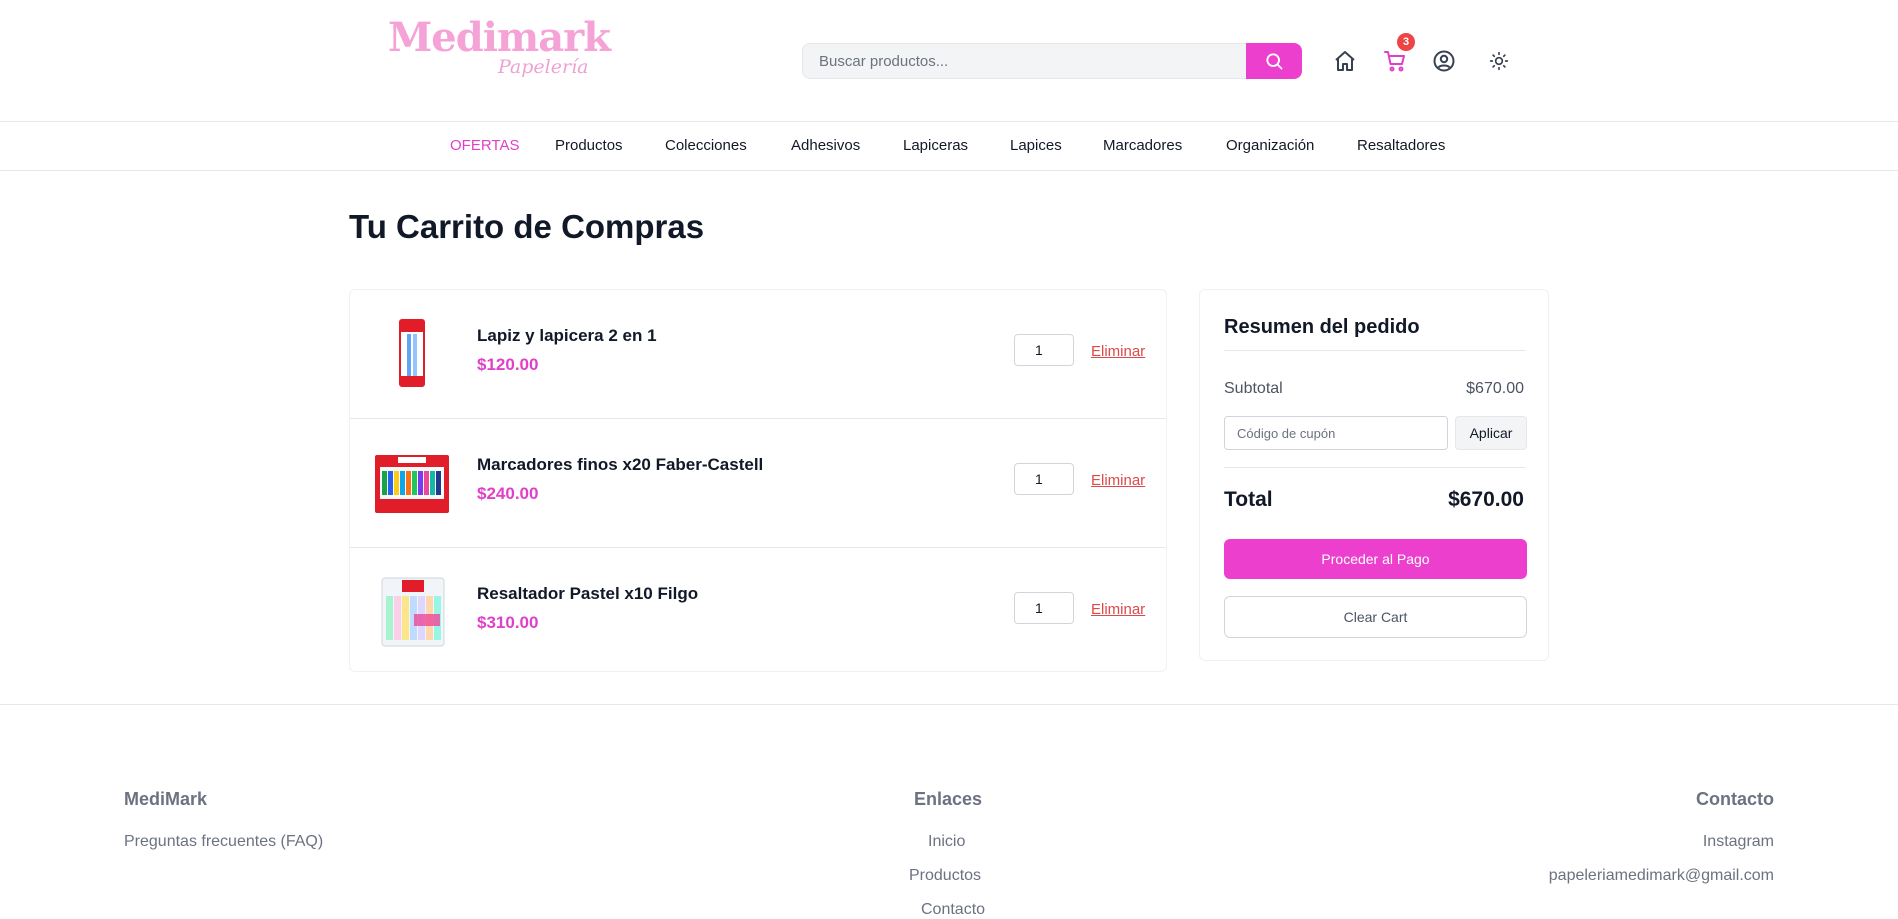 The image size is (1898, 919). I want to click on cart-count-badge: 3, so click(1406, 42).